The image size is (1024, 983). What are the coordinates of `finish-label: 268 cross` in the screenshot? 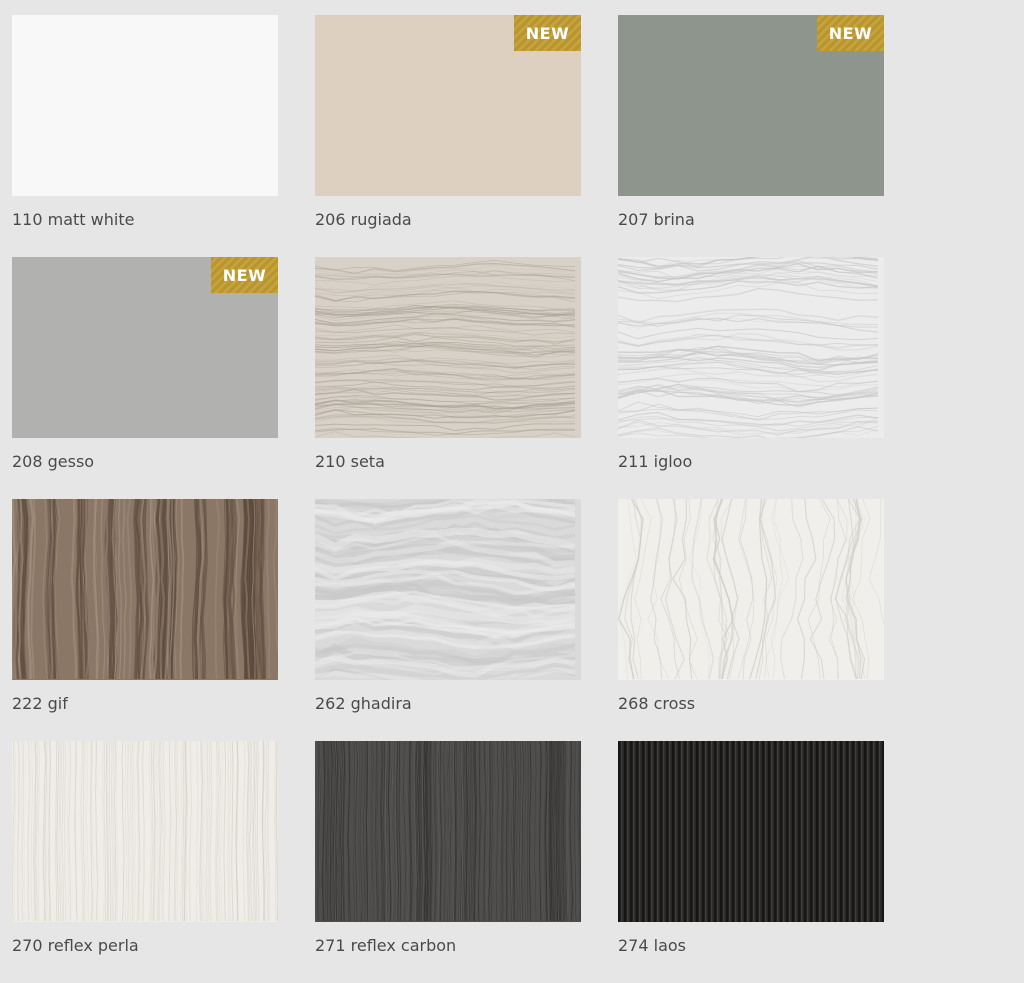 It's located at (657, 703).